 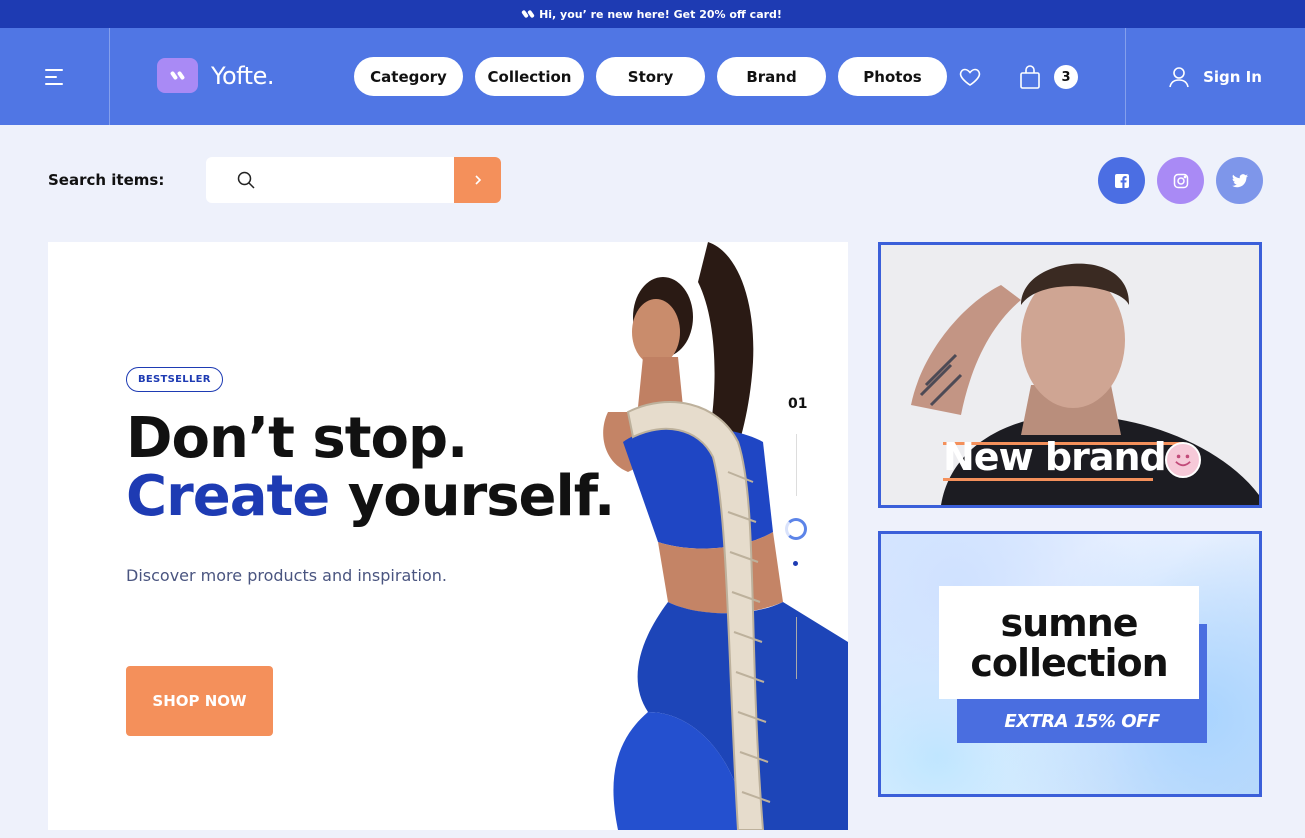 I want to click on chevron-right-icon, so click(x=477, y=180).